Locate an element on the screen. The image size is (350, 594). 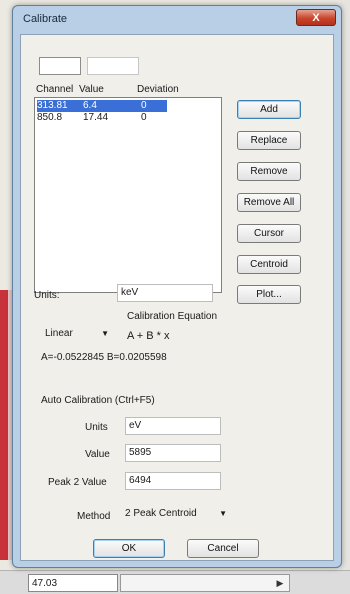
equation-type-value: Linear is located at coordinates (59, 333).